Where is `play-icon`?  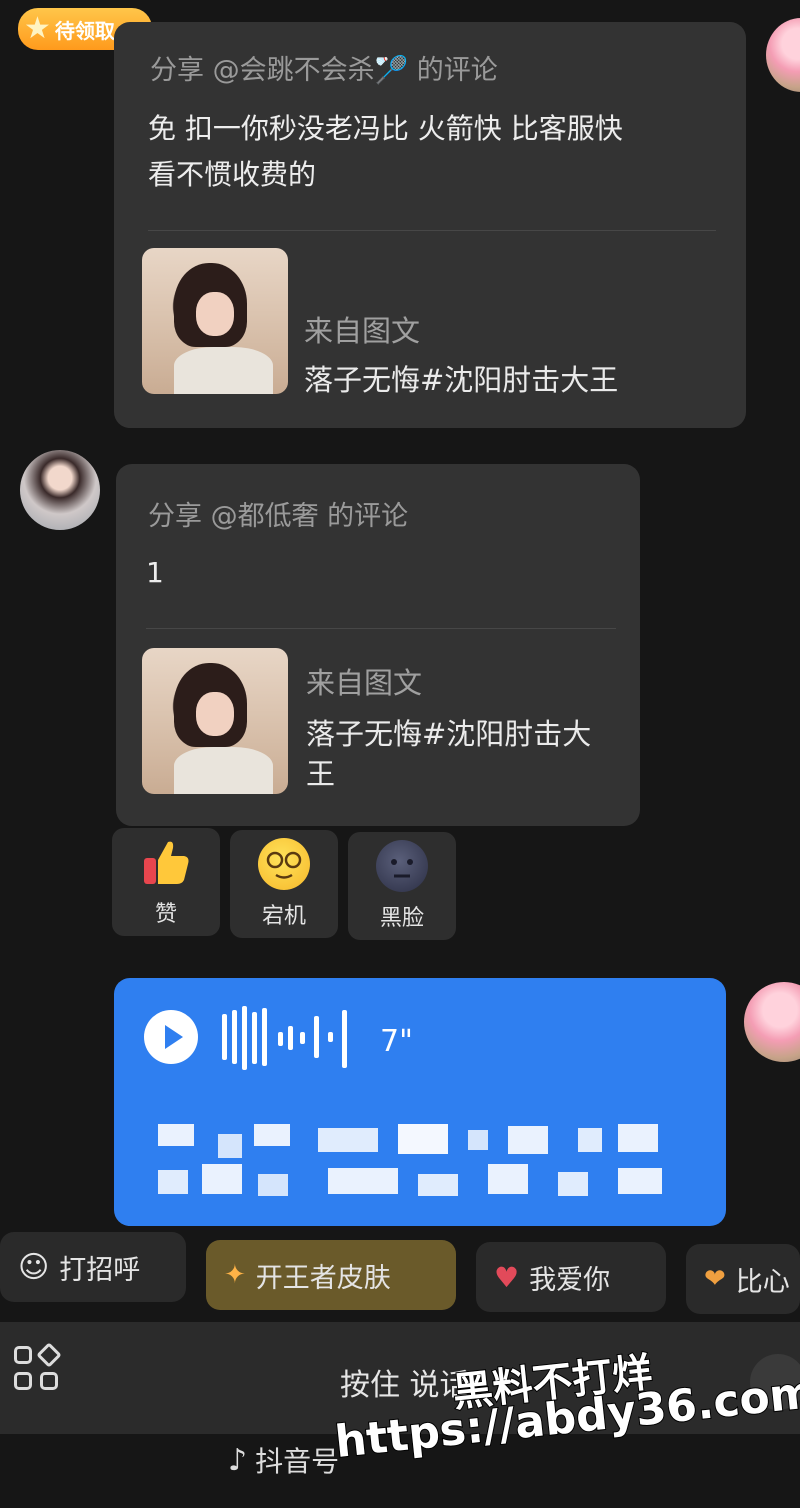 play-icon is located at coordinates (171, 1037).